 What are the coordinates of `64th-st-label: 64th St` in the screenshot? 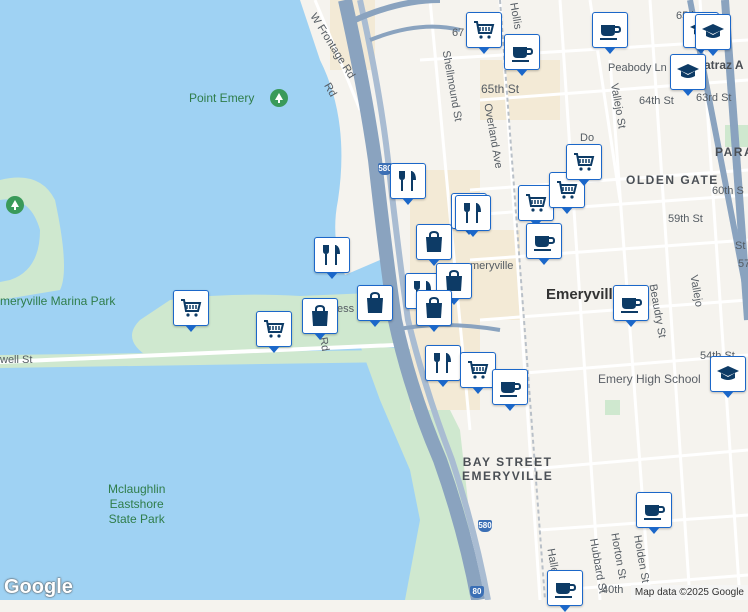 It's located at (656, 101).